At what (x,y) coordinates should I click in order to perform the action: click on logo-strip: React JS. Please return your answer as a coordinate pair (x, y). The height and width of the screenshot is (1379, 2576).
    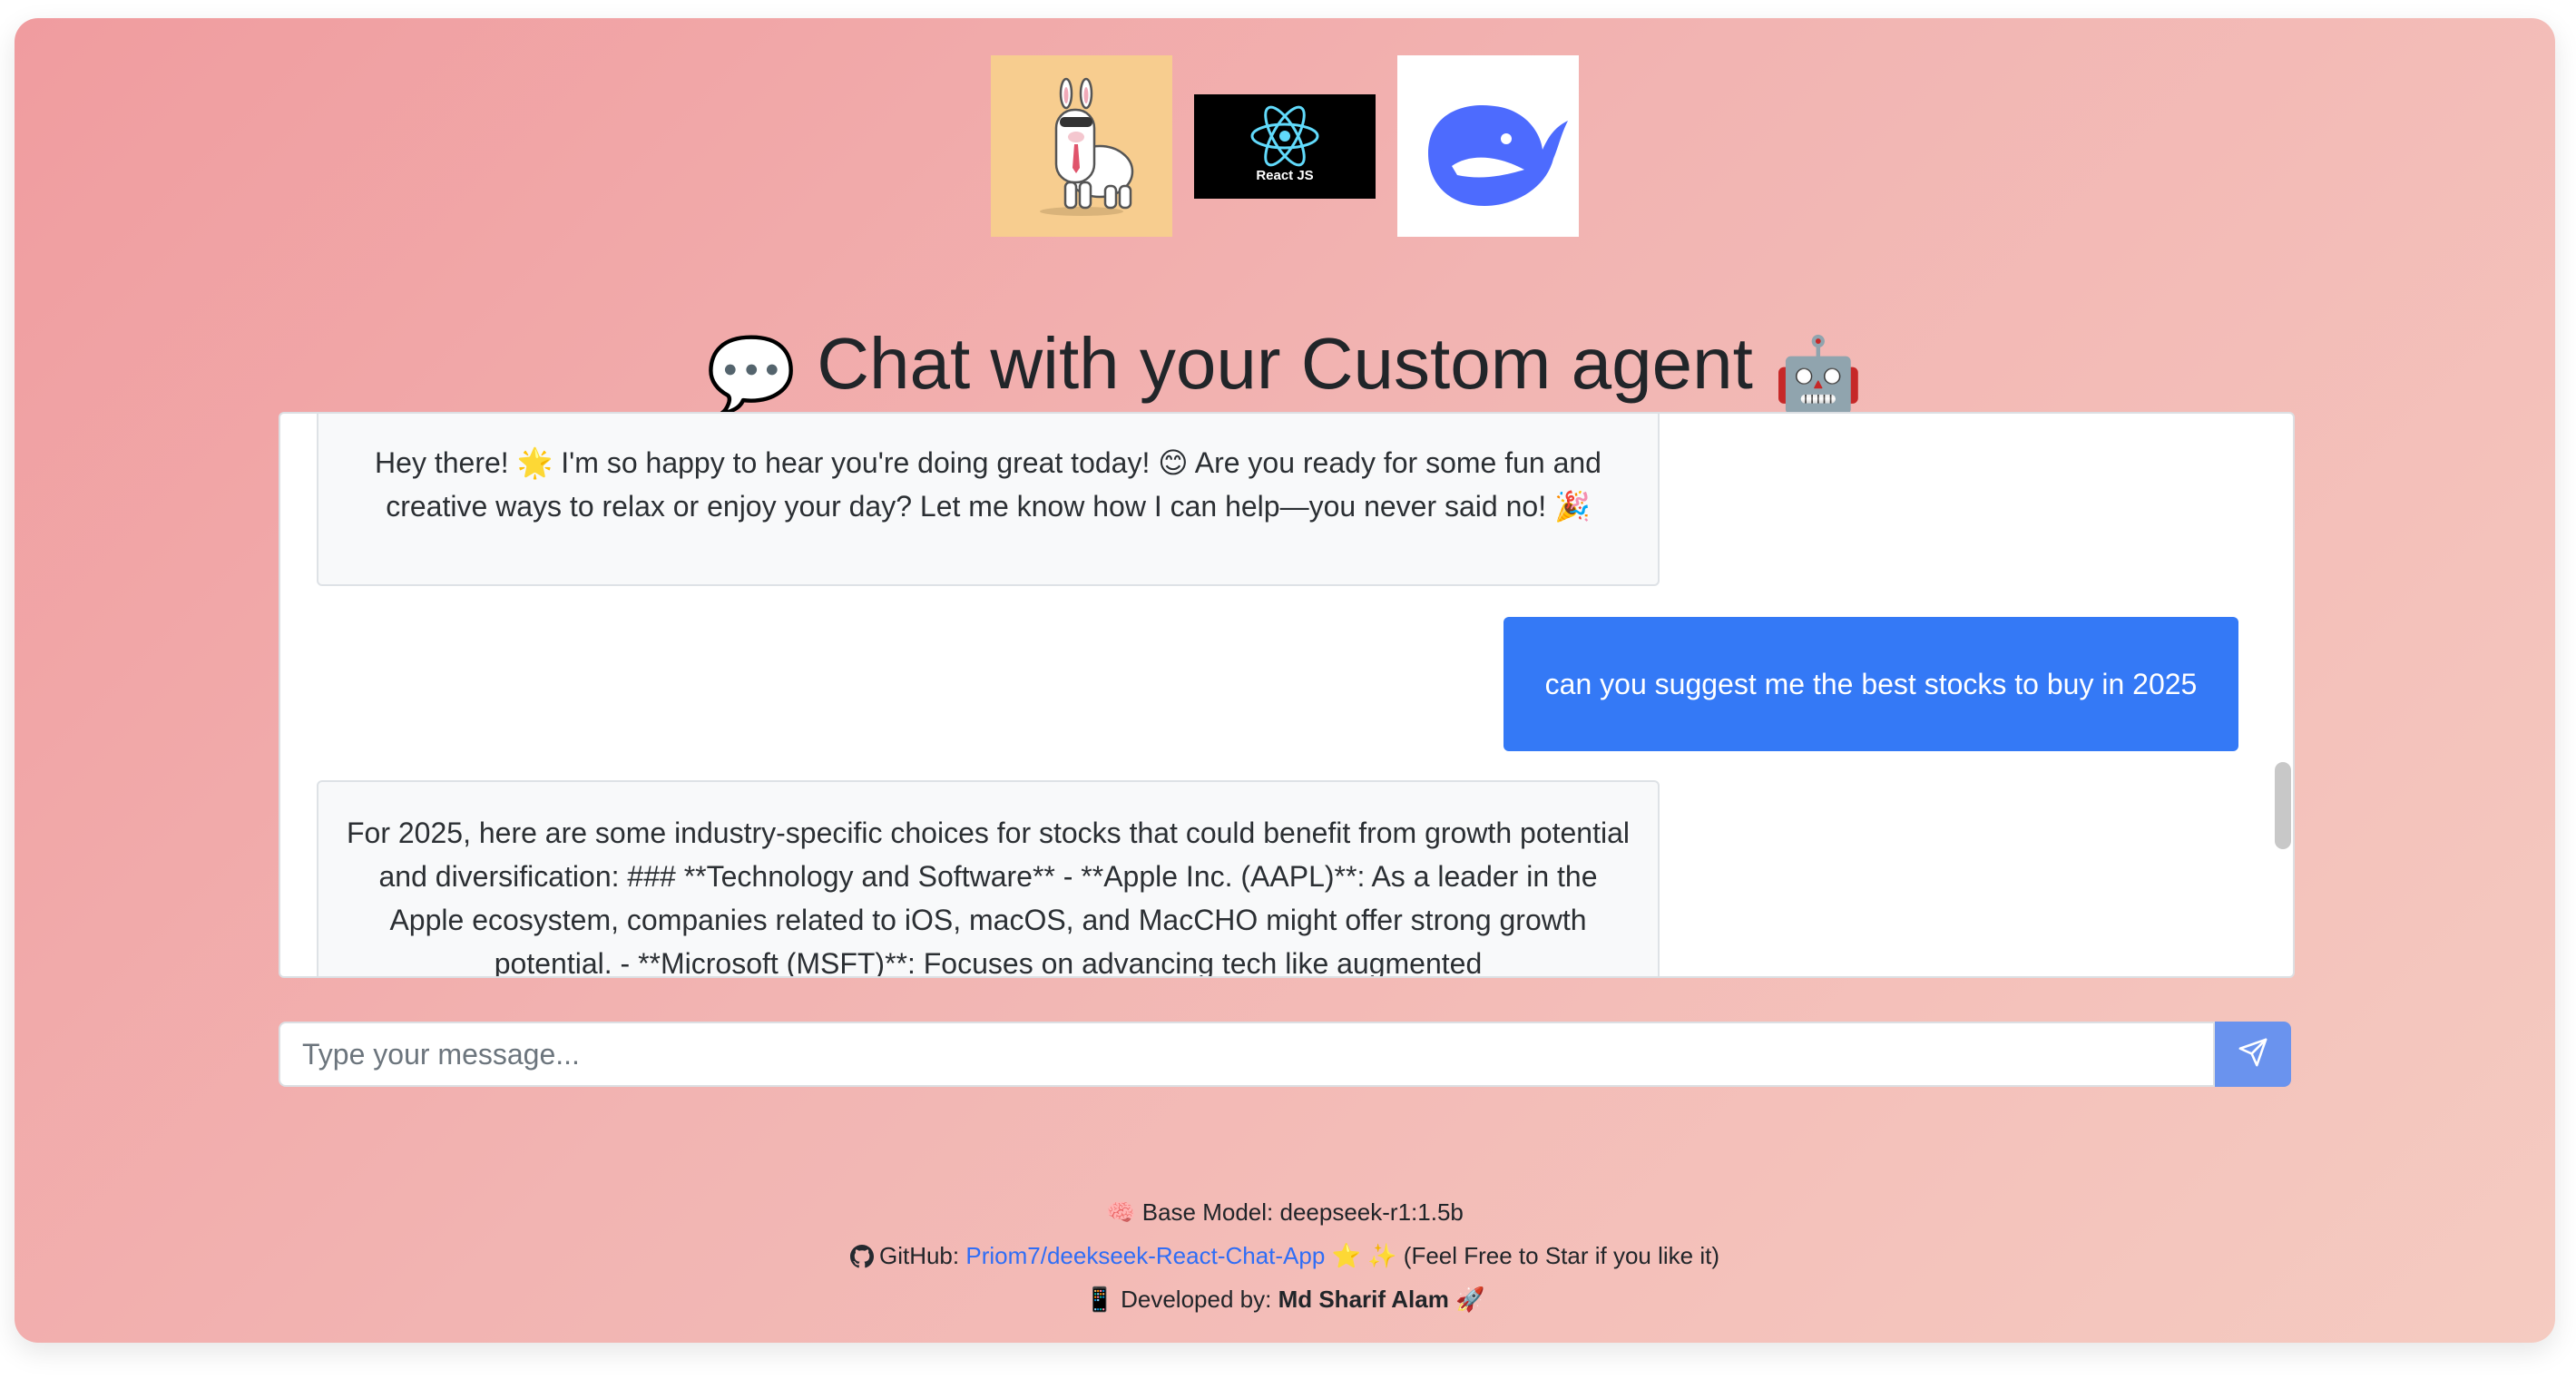
    Looking at the image, I should click on (1285, 146).